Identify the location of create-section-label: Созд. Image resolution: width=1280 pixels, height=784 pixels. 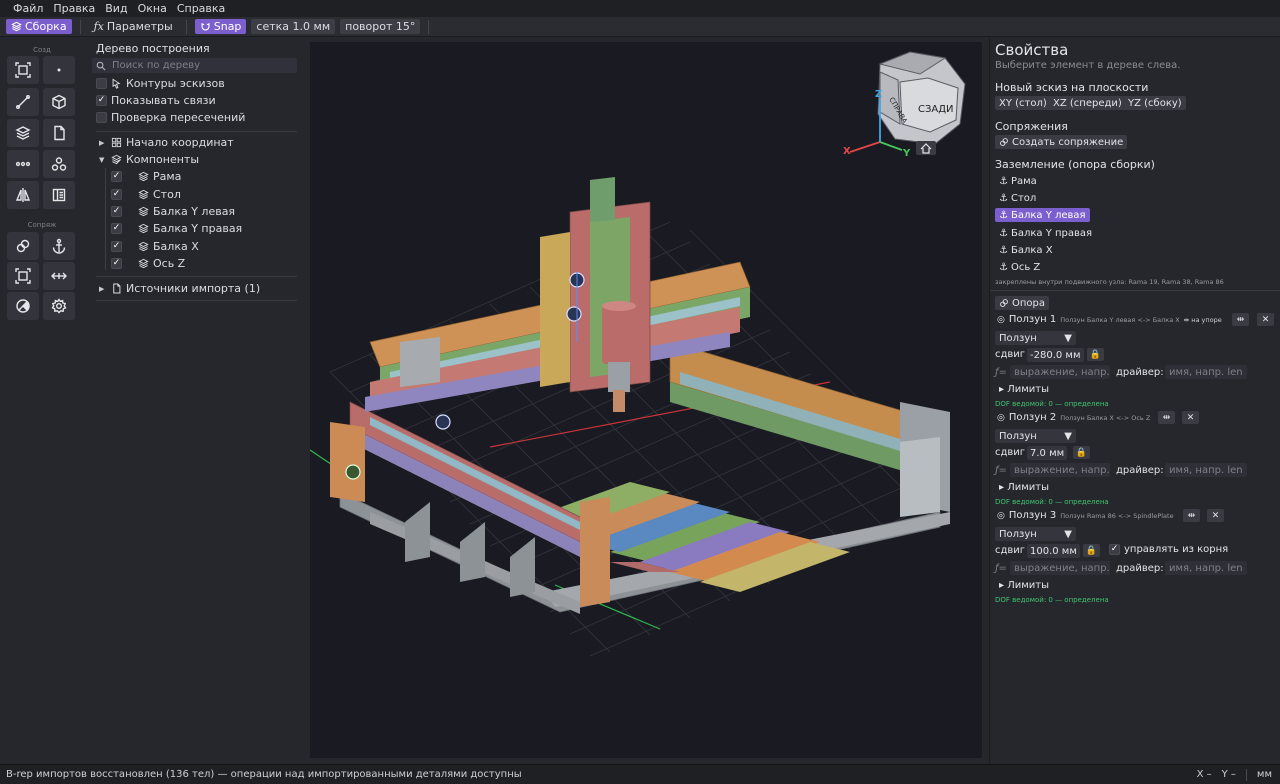
(42, 50).